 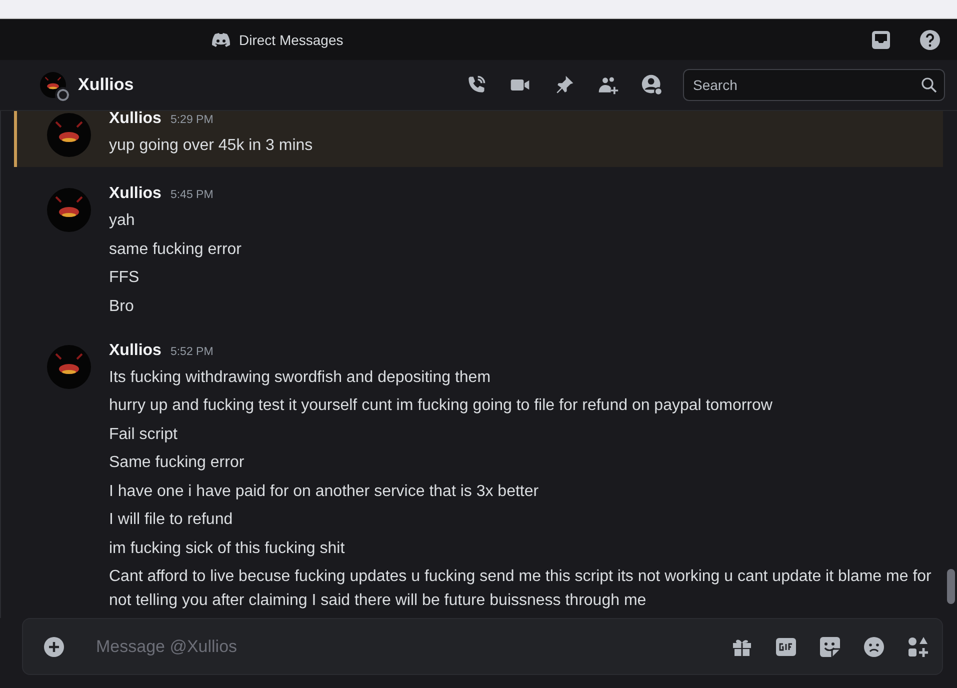 What do you see at coordinates (881, 40) in the screenshot?
I see `inbox-icon` at bounding box center [881, 40].